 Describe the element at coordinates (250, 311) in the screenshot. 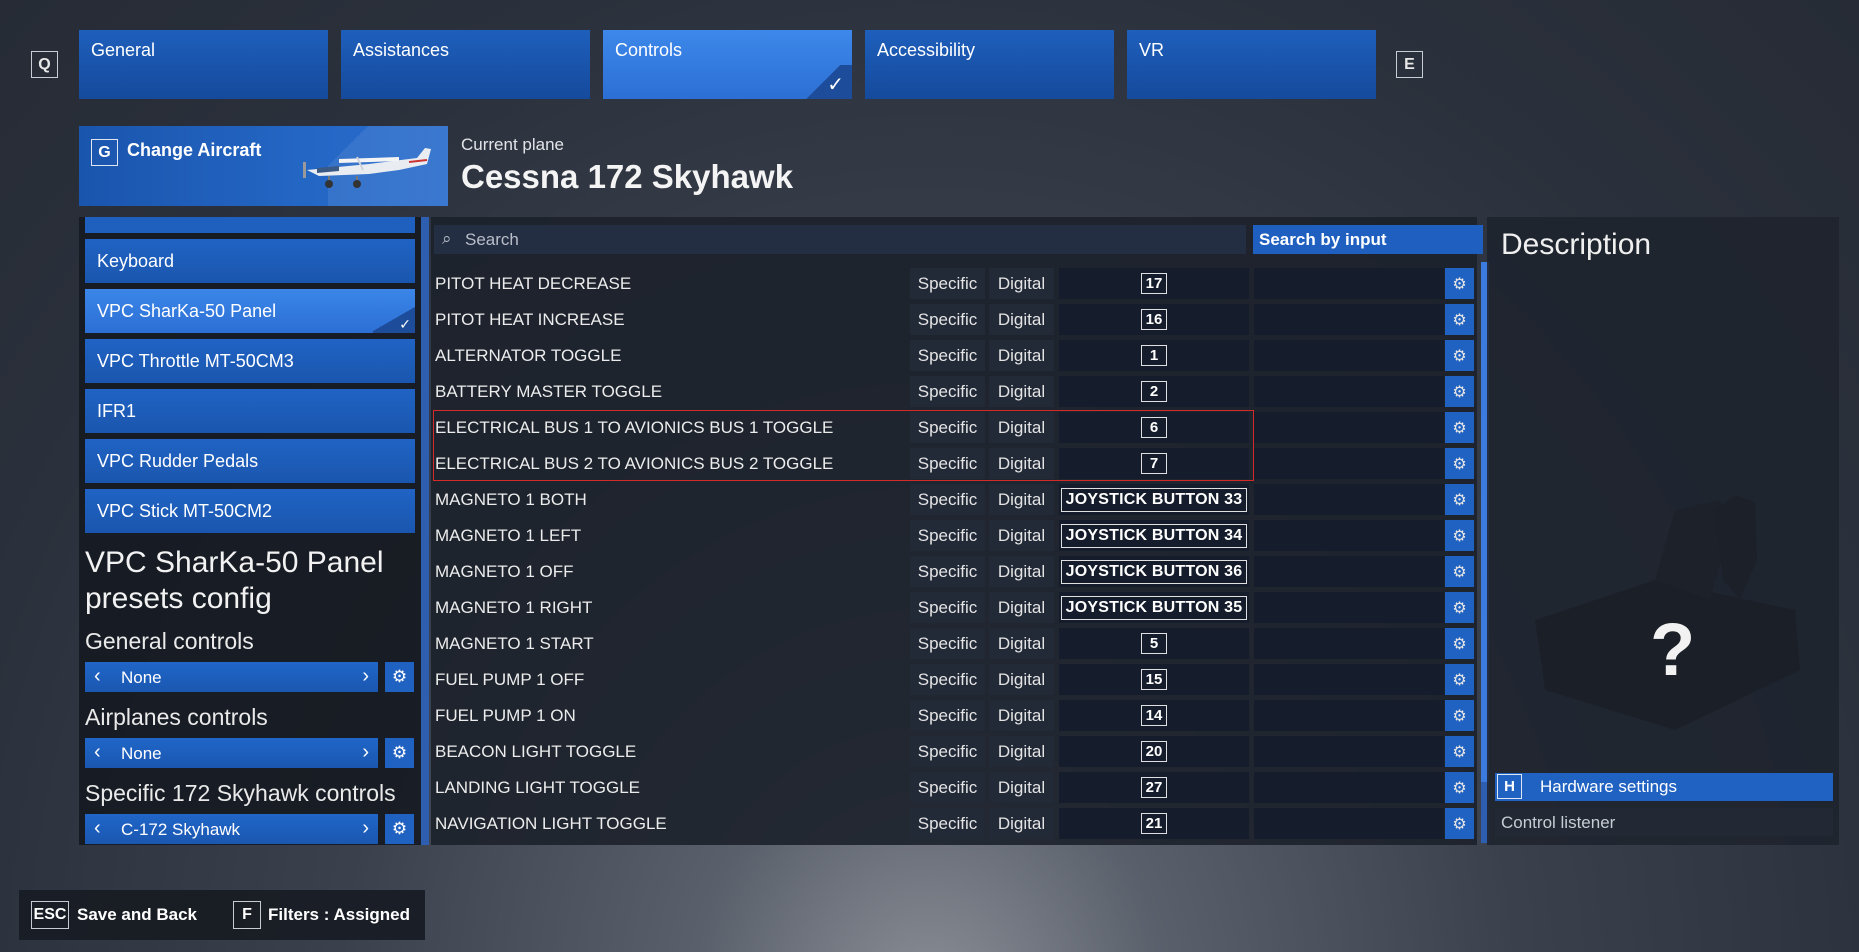

I see `device-item-vpc-sharka-50-panel: VPC SharKa-50 Panel ✓` at that location.